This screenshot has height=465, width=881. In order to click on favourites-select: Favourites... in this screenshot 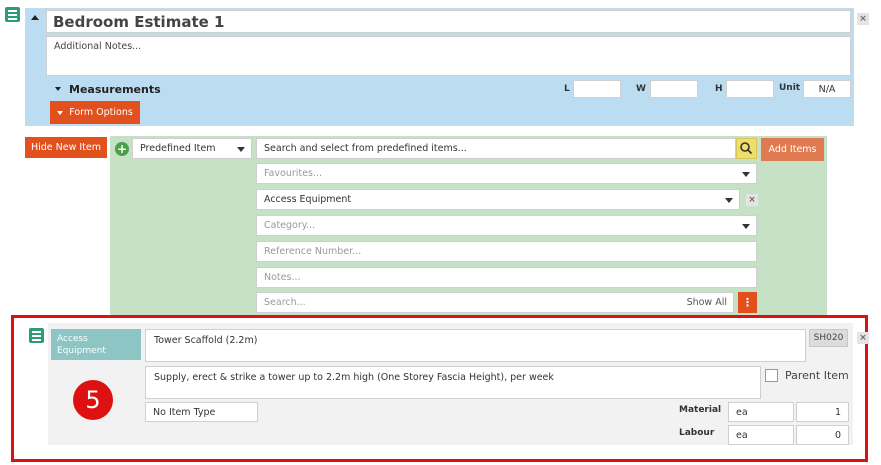, I will do `click(506, 173)`.